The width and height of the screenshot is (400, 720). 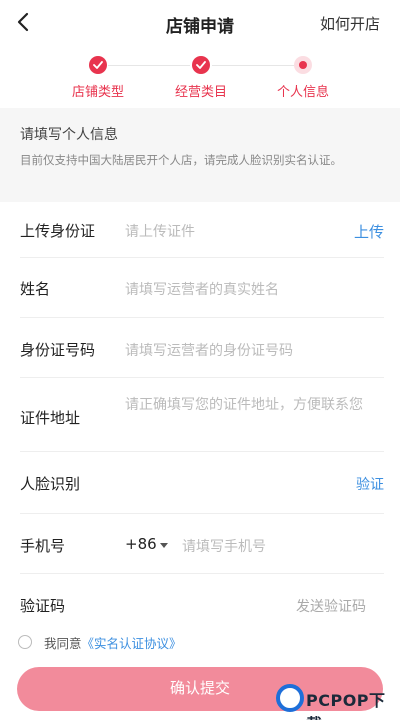 I want to click on phone-row: 手机号 +86 请填写手机号, so click(x=202, y=544).